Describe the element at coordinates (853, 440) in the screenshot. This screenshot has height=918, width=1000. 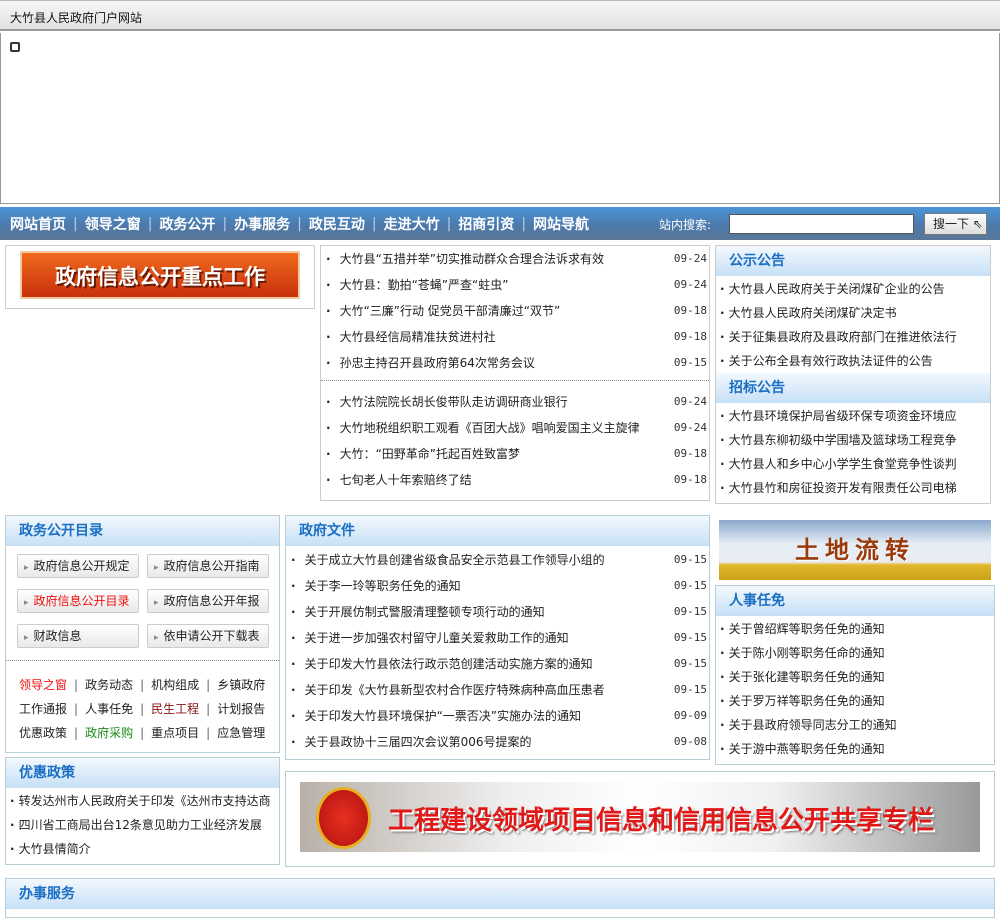
I see `list-item: 大竹县东柳初级中学围墙及篮球场工程竞争` at that location.